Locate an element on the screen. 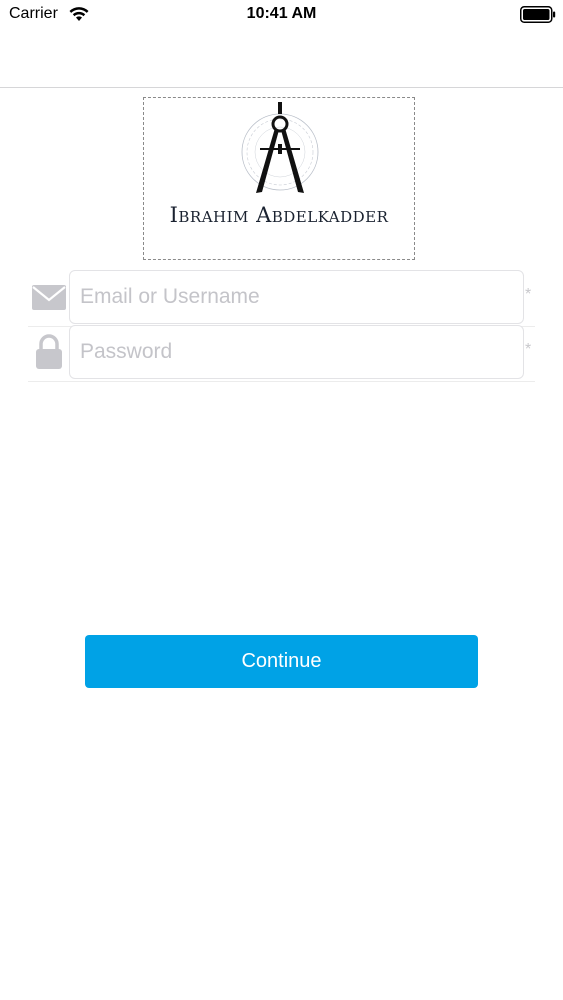  continue-button: Continue is located at coordinates (281, 661).